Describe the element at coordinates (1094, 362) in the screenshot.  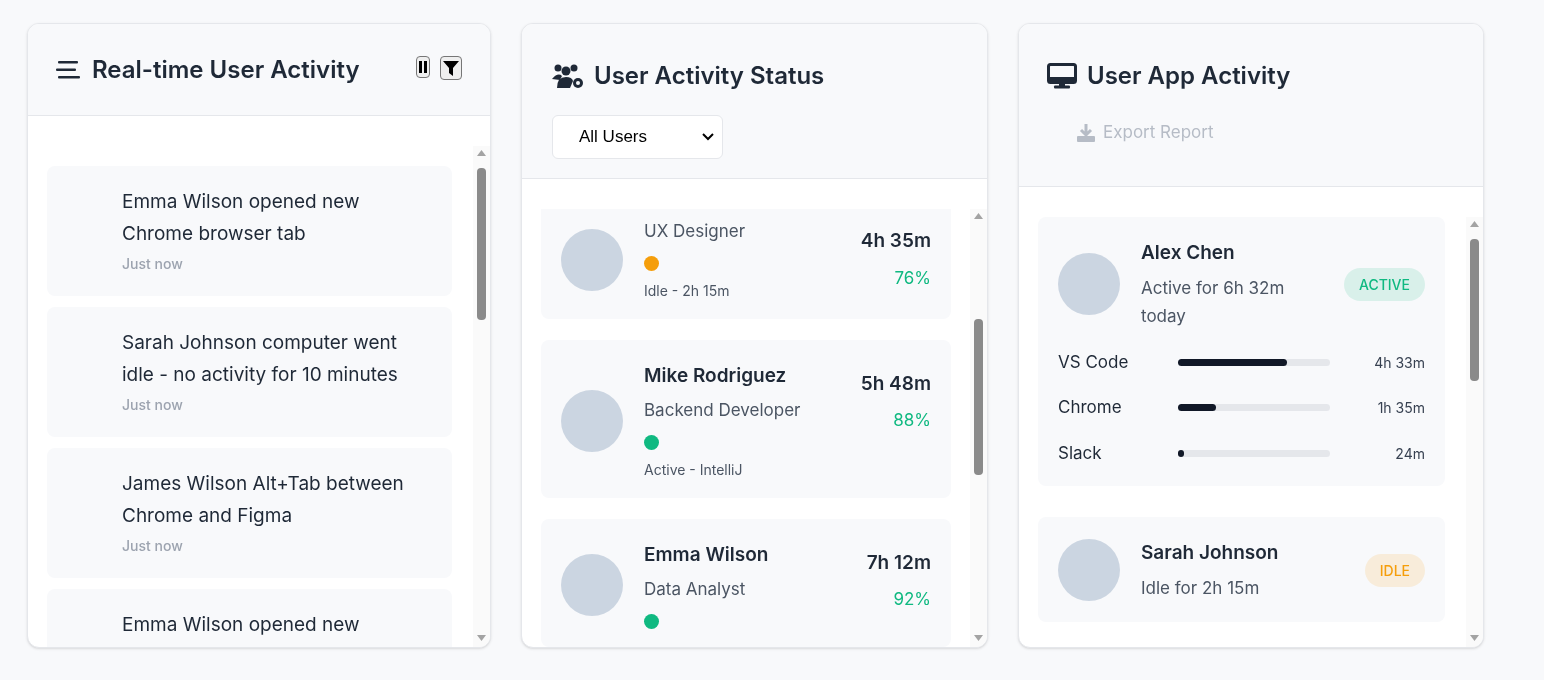
I see `app-name: VS Code` at that location.